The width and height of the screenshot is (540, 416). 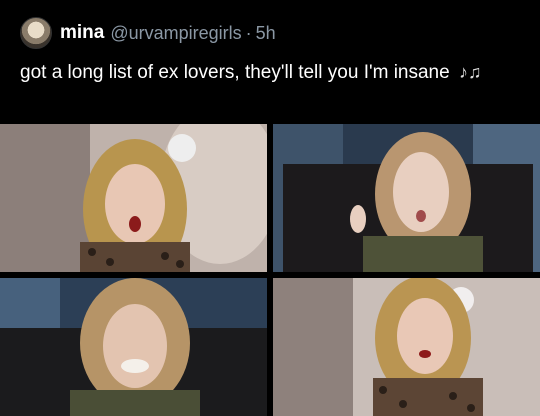 What do you see at coordinates (36, 33) in the screenshot?
I see `avatar` at bounding box center [36, 33].